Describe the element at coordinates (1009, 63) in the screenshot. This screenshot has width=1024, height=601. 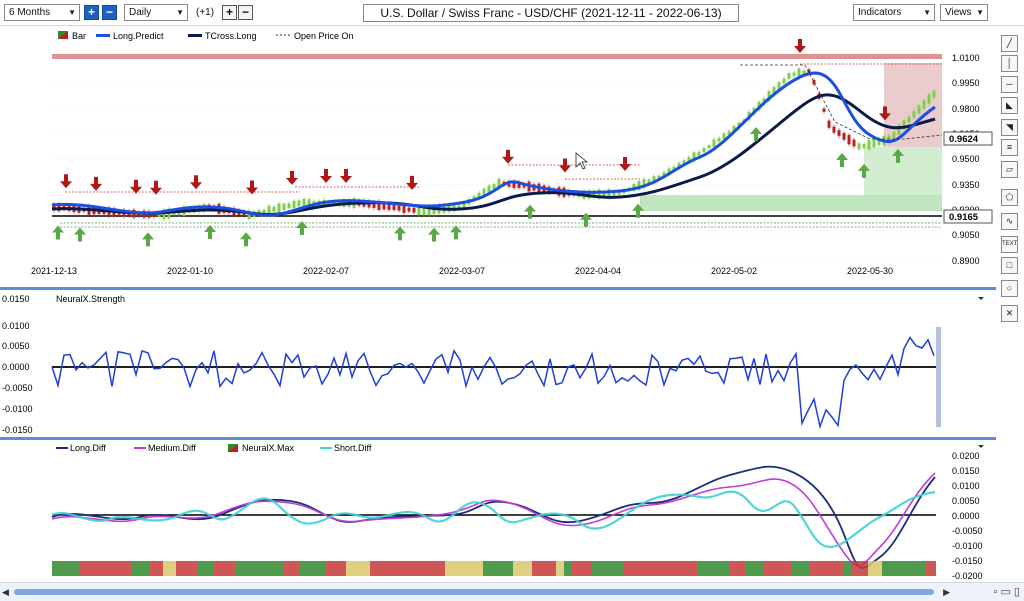
I see `vertical-line-icon: │` at that location.